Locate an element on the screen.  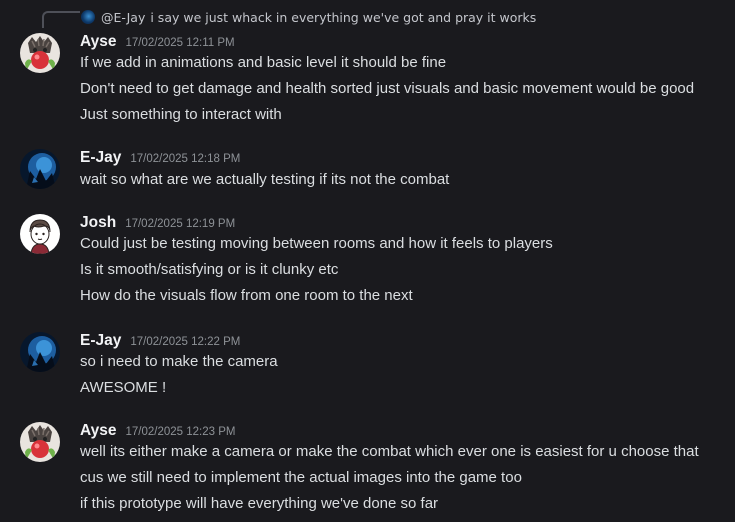
message-text: so i need to make the camera is located at coordinates (179, 361).